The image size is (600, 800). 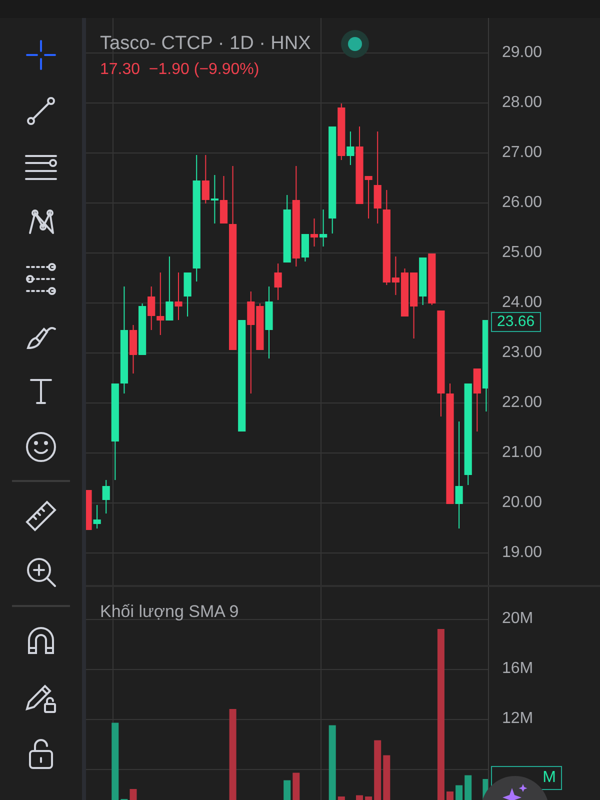 What do you see at coordinates (522, 453) in the screenshot?
I see `price-axis-label: 21.00` at bounding box center [522, 453].